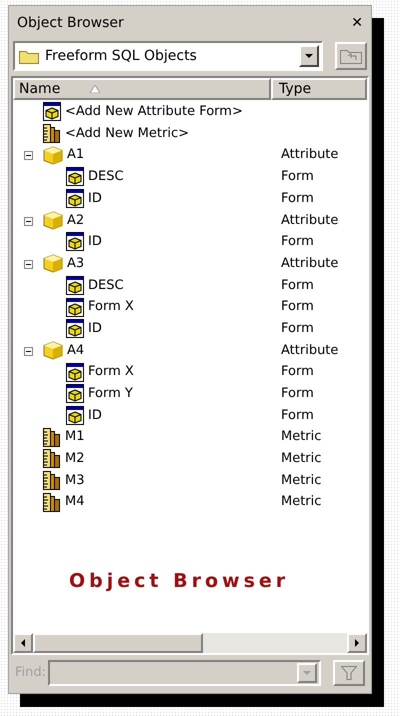  What do you see at coordinates (74, 437) in the screenshot?
I see `item-name: M1` at bounding box center [74, 437].